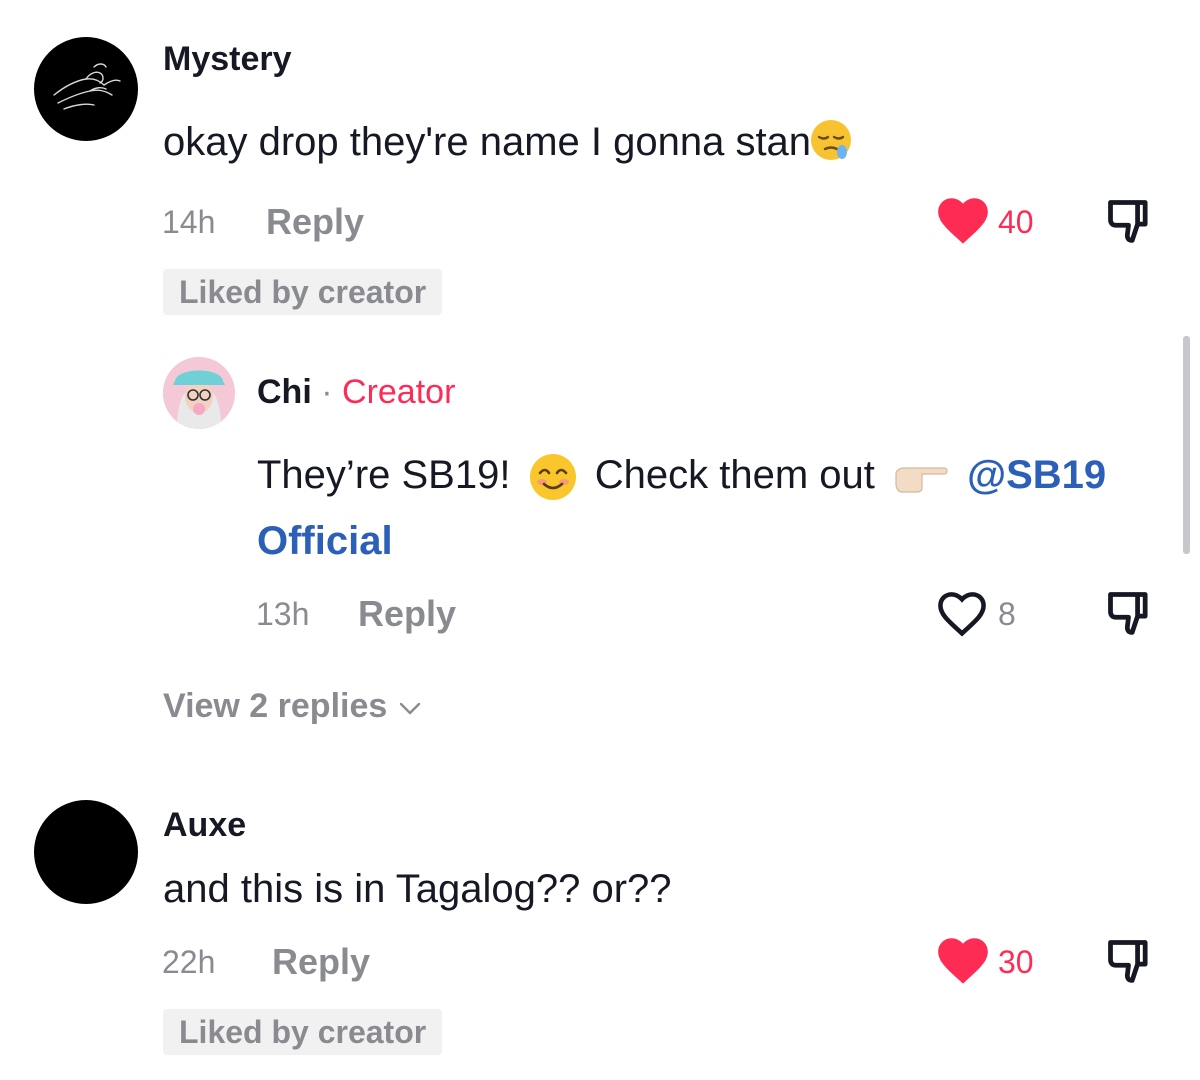  What do you see at coordinates (87, 86) in the screenshot?
I see `hands-line-art-icon` at bounding box center [87, 86].